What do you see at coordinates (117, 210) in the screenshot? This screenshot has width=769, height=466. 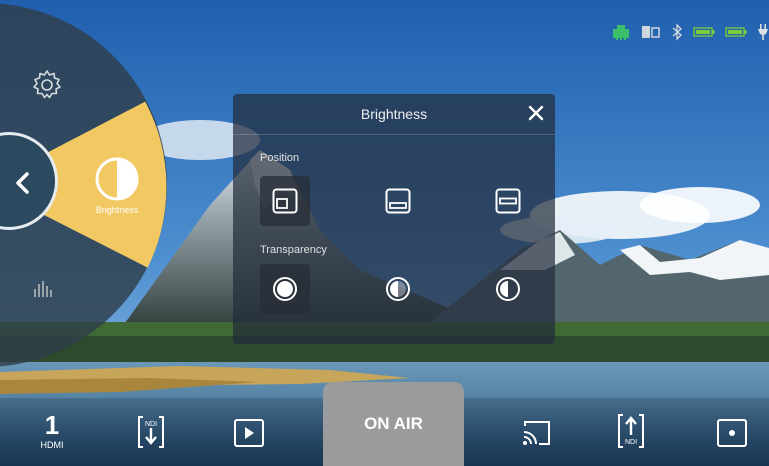 I see `brightness-menu-label: Brightness` at bounding box center [117, 210].